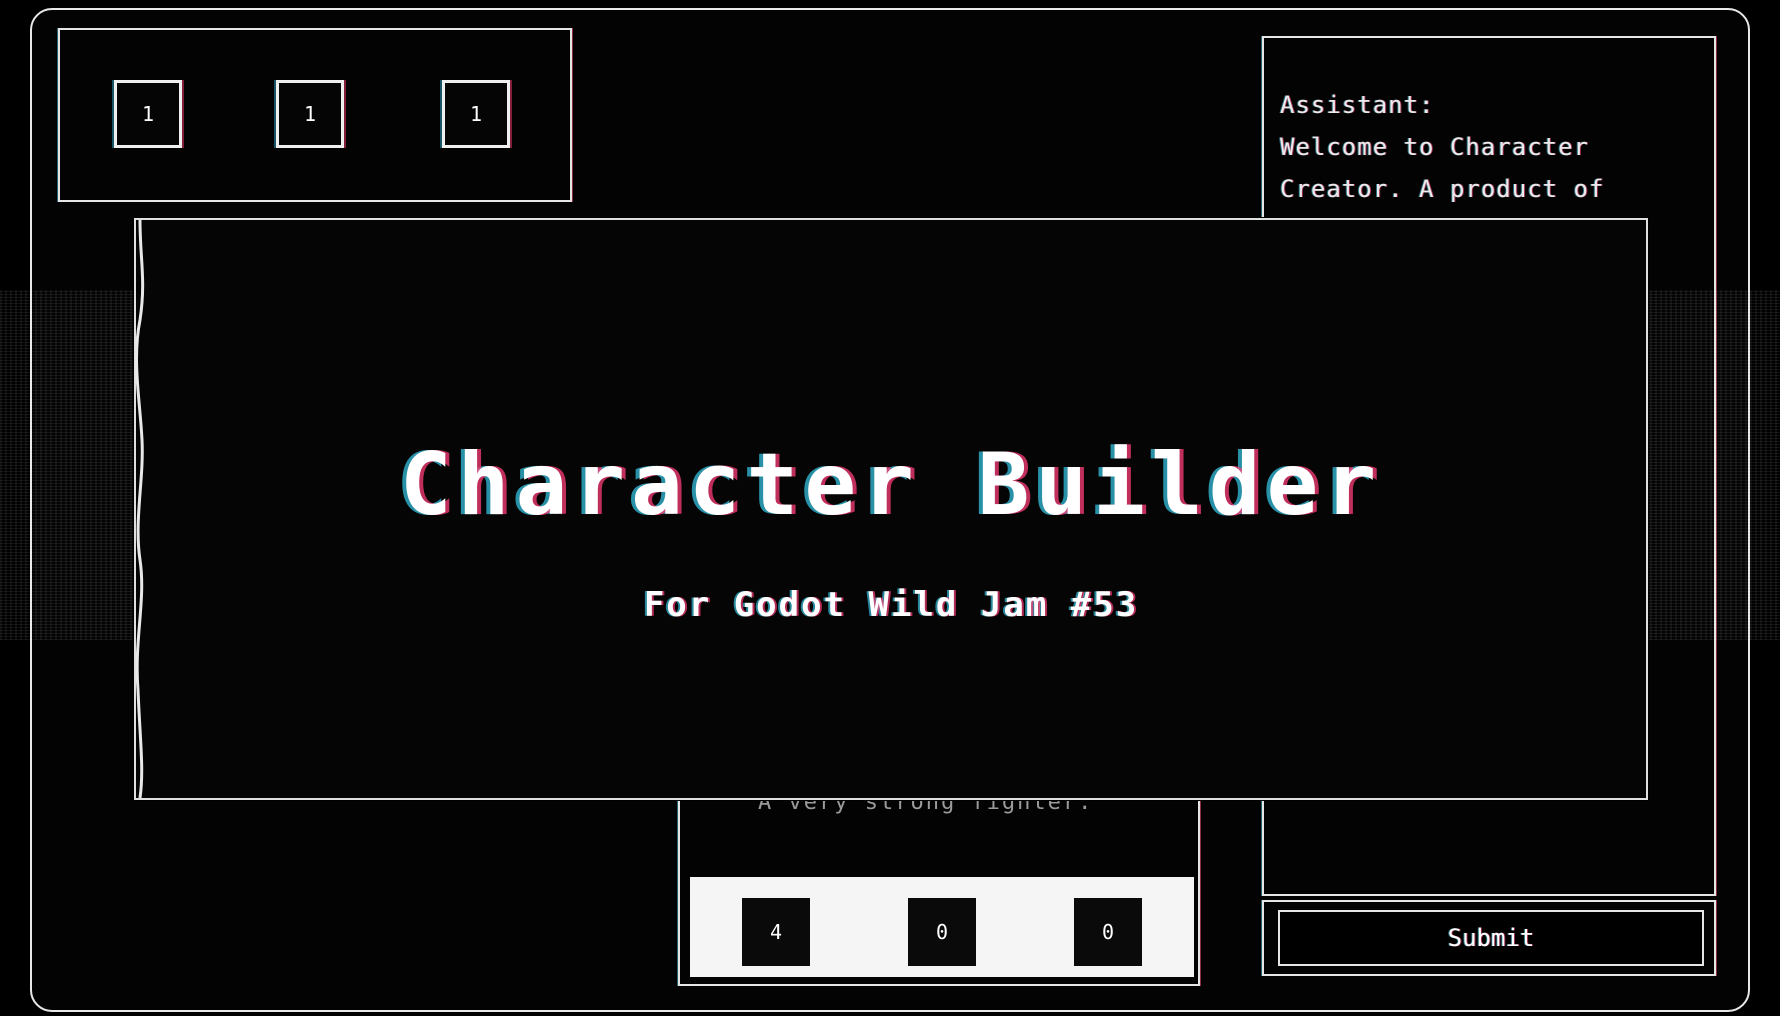  What do you see at coordinates (1491, 938) in the screenshot?
I see `submit-button: Submit` at bounding box center [1491, 938].